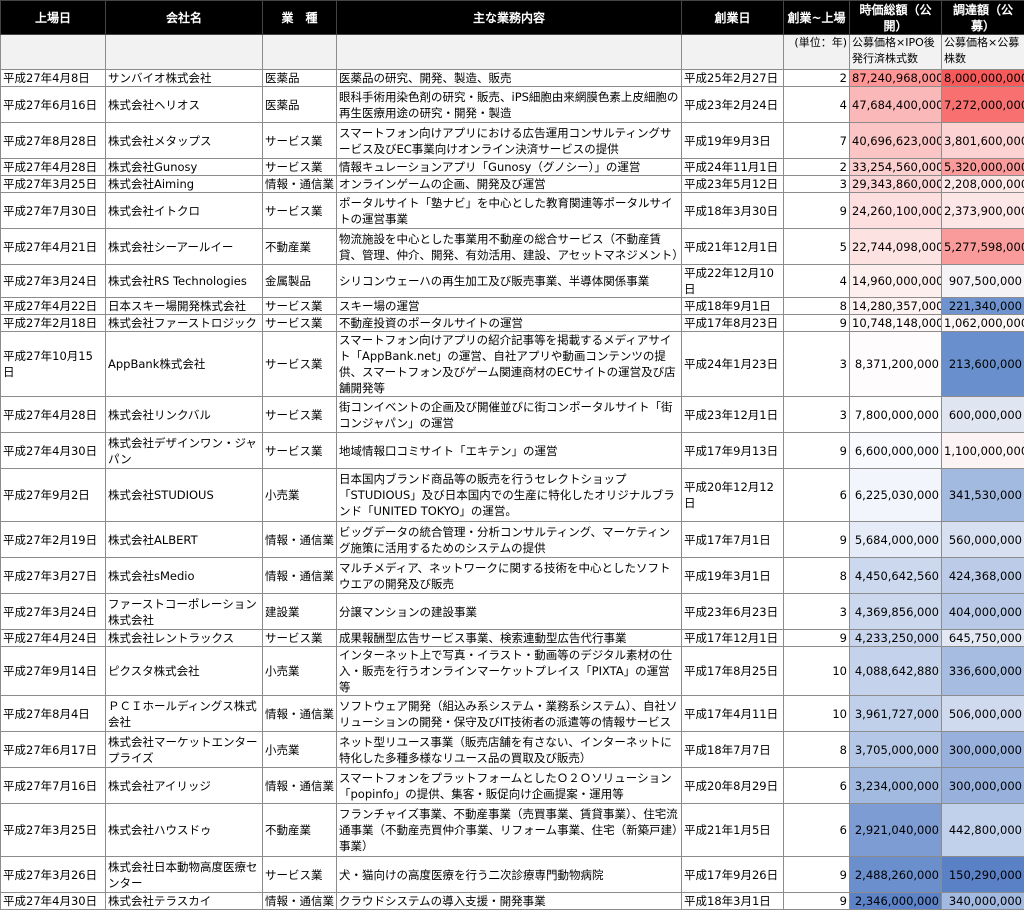  Describe the element at coordinates (896, 323) in the screenshot. I see `cell-market-cap: 10,748,148,000` at that location.